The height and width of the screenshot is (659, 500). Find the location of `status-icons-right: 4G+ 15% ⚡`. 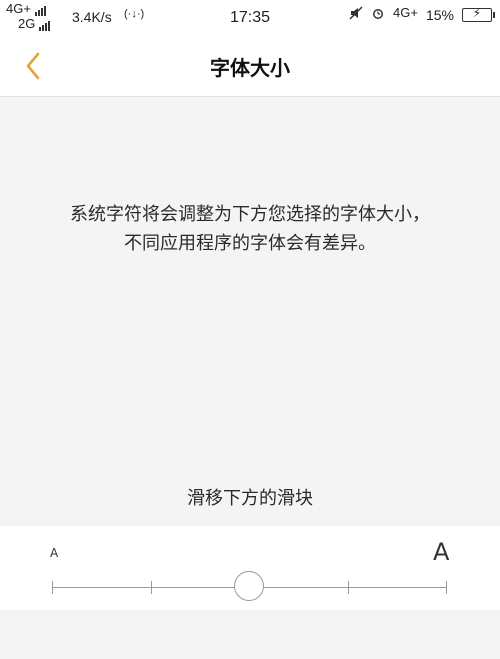

status-icons-right: 4G+ 15% ⚡ is located at coordinates (422, 14).